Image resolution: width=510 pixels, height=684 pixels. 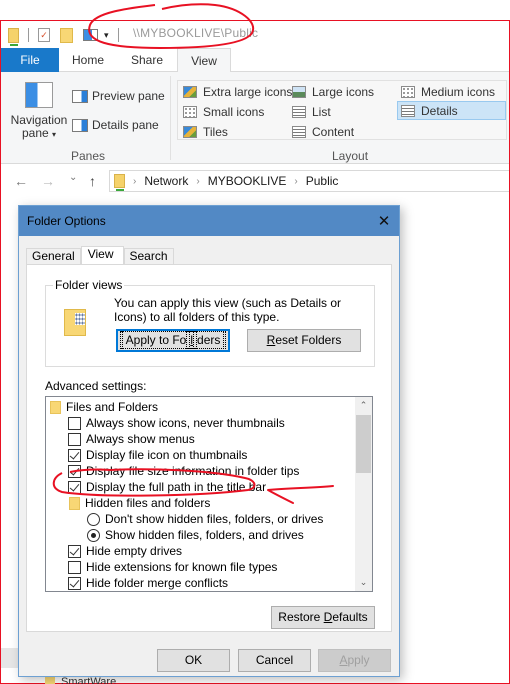 I want to click on back-arrow-icon: ←, so click(x=21, y=181).